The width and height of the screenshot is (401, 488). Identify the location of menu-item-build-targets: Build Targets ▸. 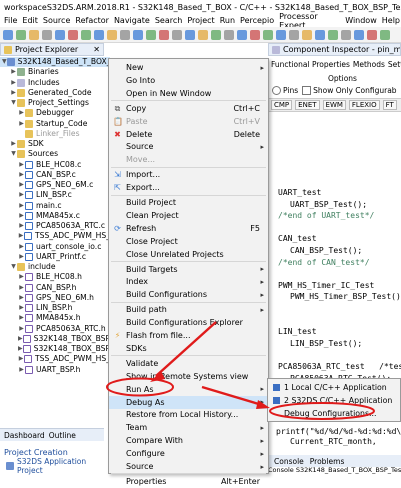
(188, 269).